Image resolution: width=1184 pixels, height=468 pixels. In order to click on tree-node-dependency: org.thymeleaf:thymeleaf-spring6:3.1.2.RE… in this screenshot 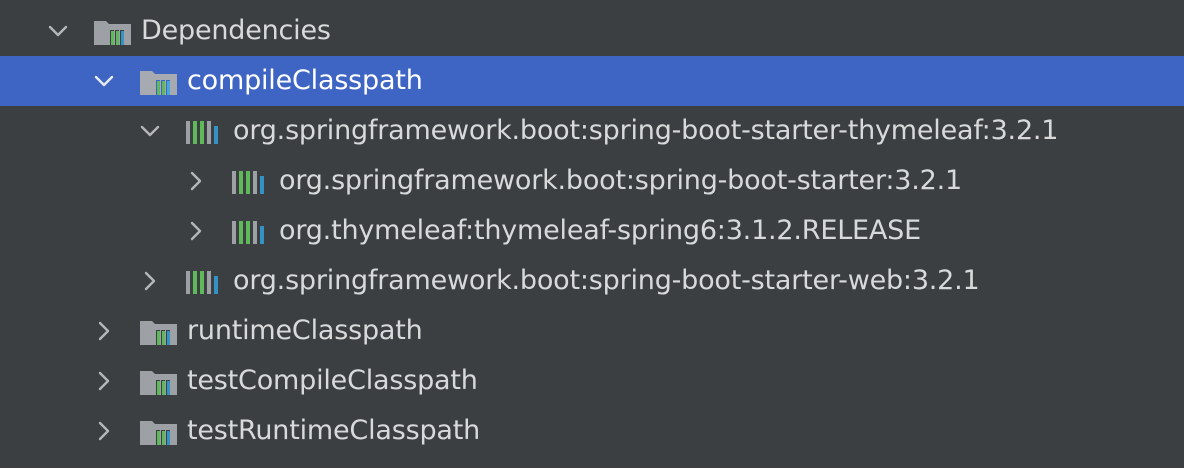, I will do `click(592, 231)`.